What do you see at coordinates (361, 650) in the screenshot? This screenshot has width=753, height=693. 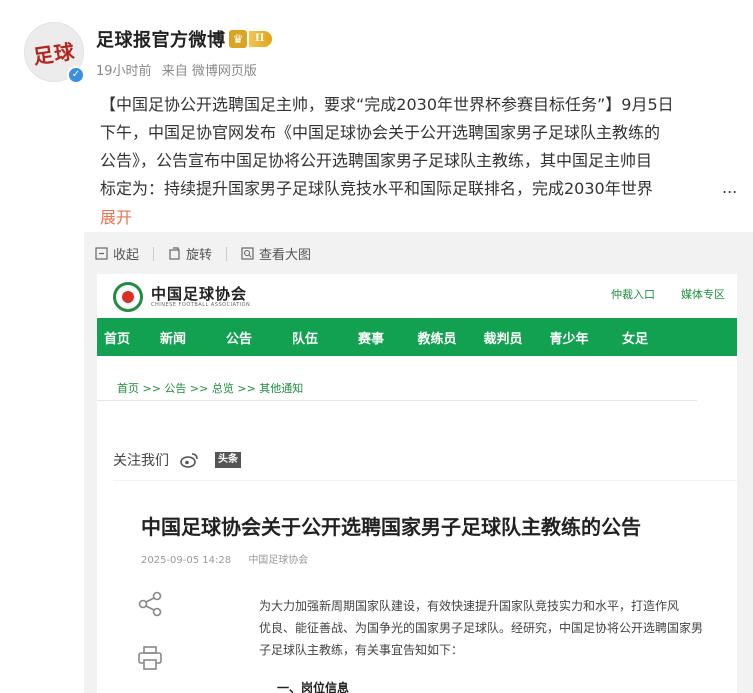 I see `article-body-line: 子足球队主教练，有关事宜告知如下：` at bounding box center [361, 650].